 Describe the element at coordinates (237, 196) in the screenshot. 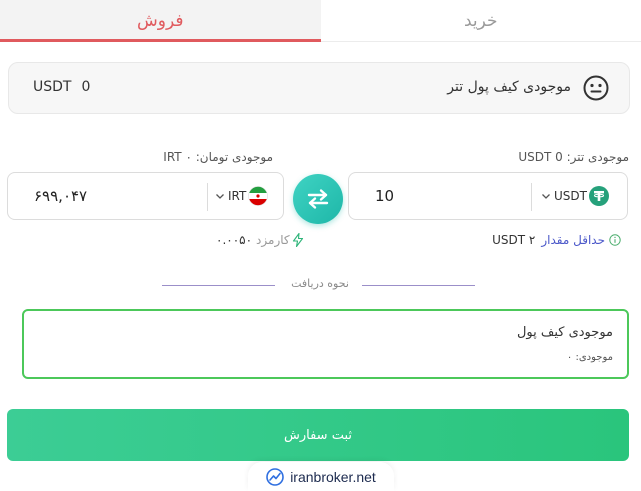

I see `irt-currency-label: IRT` at that location.